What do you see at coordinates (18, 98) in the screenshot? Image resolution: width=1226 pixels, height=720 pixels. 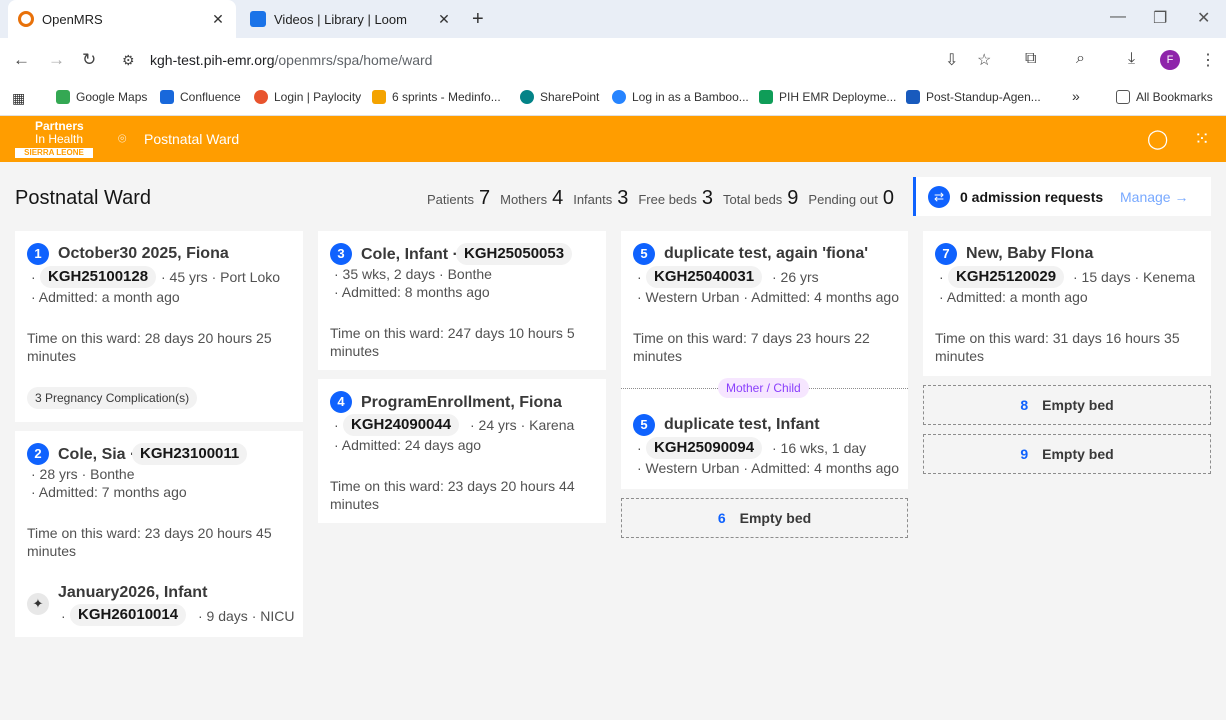 I see `apps-grid-icon: ▦` at bounding box center [18, 98].